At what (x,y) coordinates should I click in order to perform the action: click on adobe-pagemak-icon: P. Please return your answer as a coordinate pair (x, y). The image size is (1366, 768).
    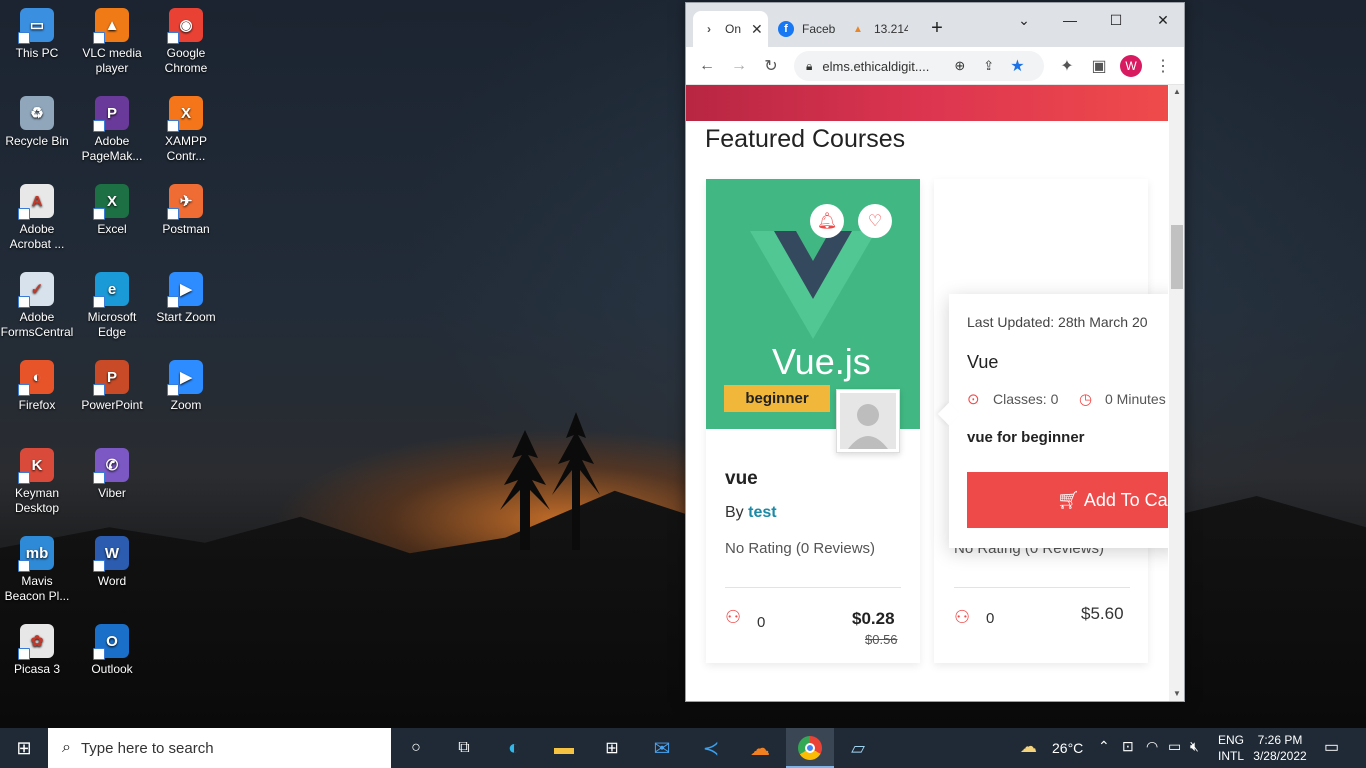
    Looking at the image, I should click on (111, 114).